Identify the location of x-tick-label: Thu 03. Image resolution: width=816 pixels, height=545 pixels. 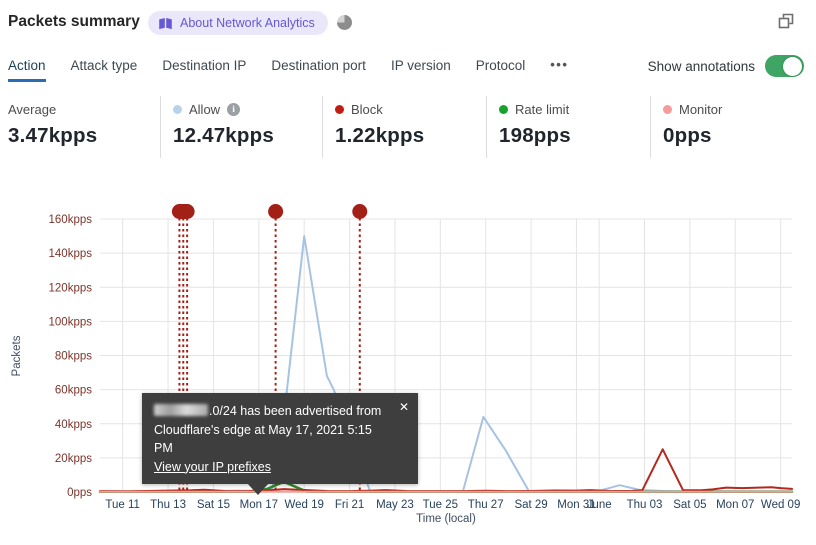
(645, 505).